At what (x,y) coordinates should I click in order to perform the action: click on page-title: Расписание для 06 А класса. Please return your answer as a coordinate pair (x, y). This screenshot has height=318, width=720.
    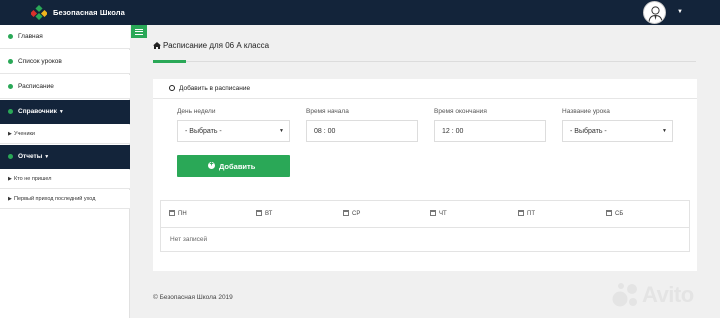
    Looking at the image, I should click on (211, 45).